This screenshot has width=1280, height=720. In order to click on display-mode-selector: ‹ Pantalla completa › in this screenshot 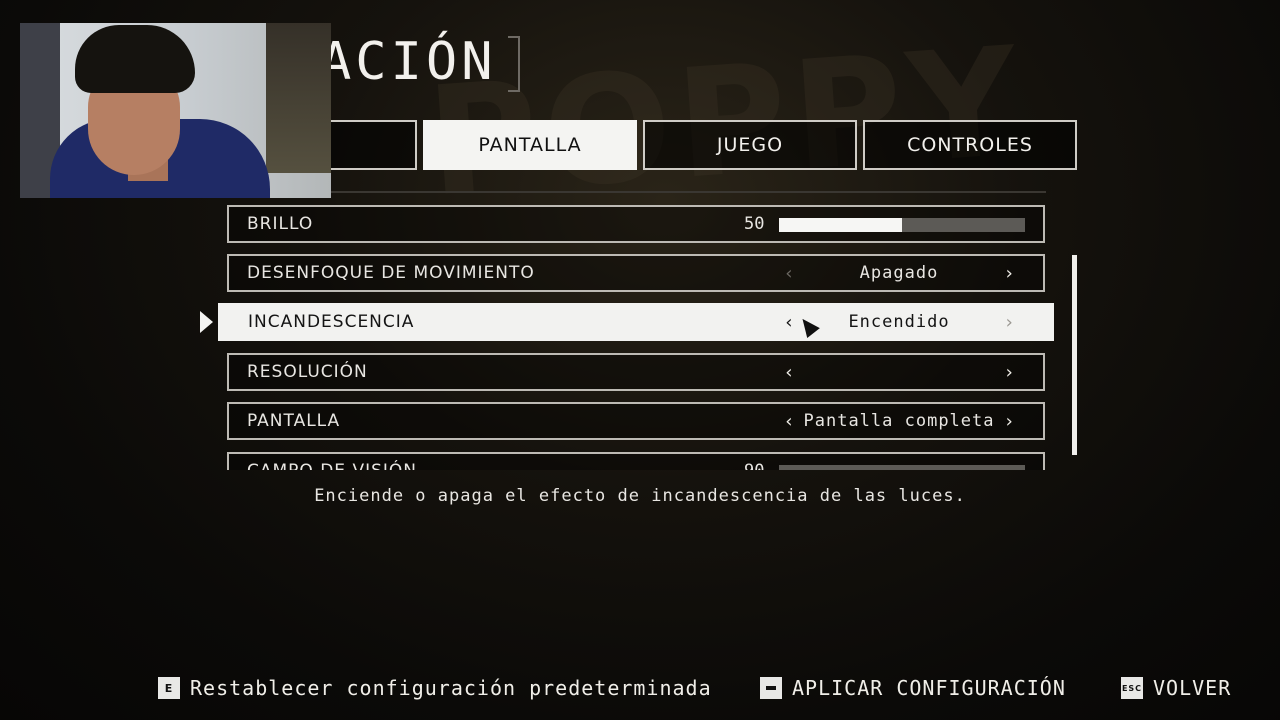, I will do `click(899, 421)`.